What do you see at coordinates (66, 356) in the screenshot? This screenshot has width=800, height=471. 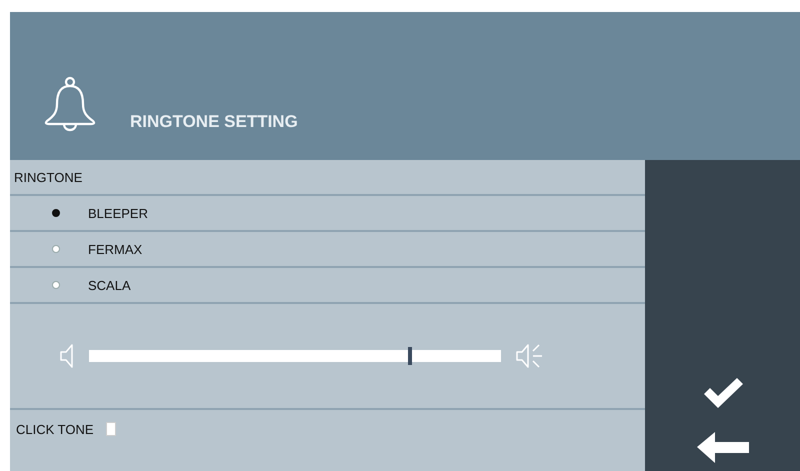 I see `speaker-icon` at bounding box center [66, 356].